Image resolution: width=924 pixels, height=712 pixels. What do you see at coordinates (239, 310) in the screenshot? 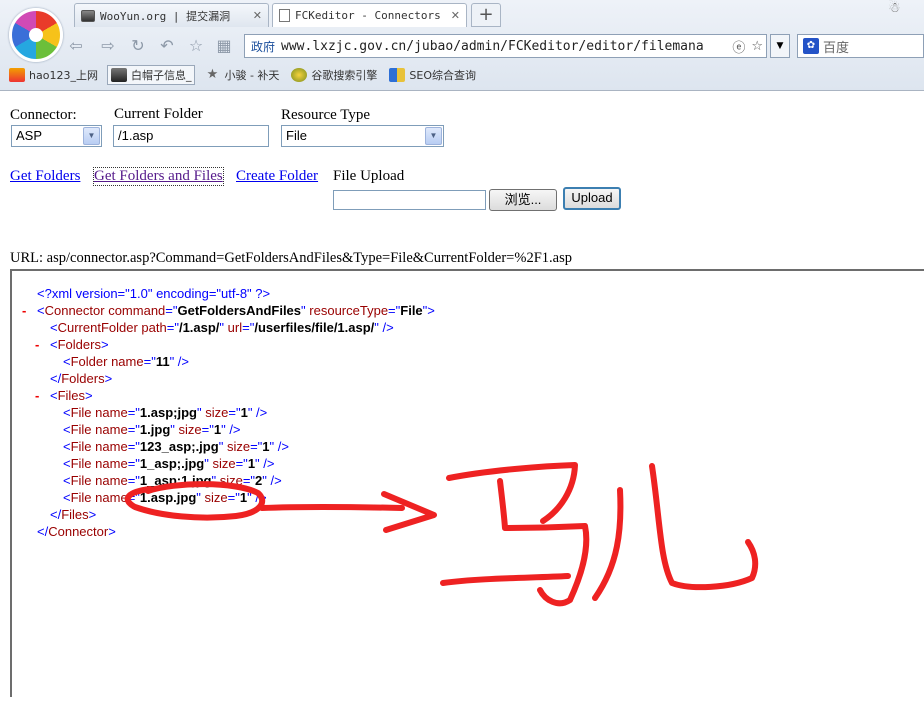
I see `connector-command: GetFoldersAndFiles` at bounding box center [239, 310].